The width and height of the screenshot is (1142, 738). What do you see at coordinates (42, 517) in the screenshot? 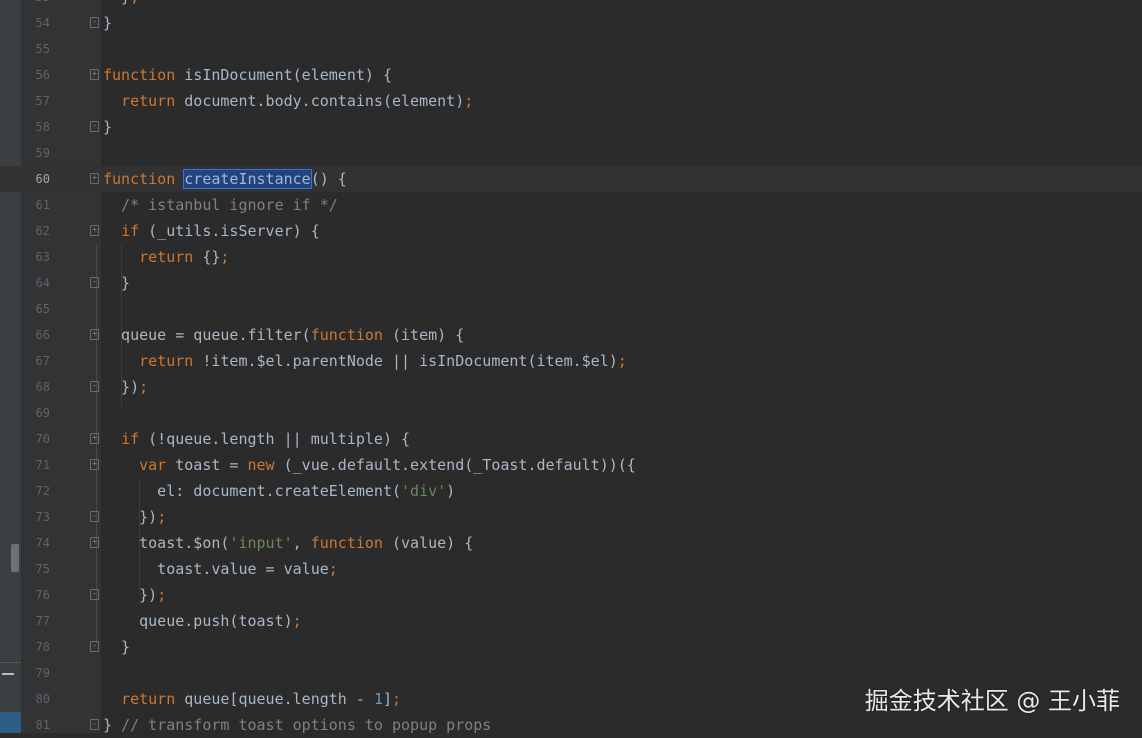
I see `line-number: 73` at bounding box center [42, 517].